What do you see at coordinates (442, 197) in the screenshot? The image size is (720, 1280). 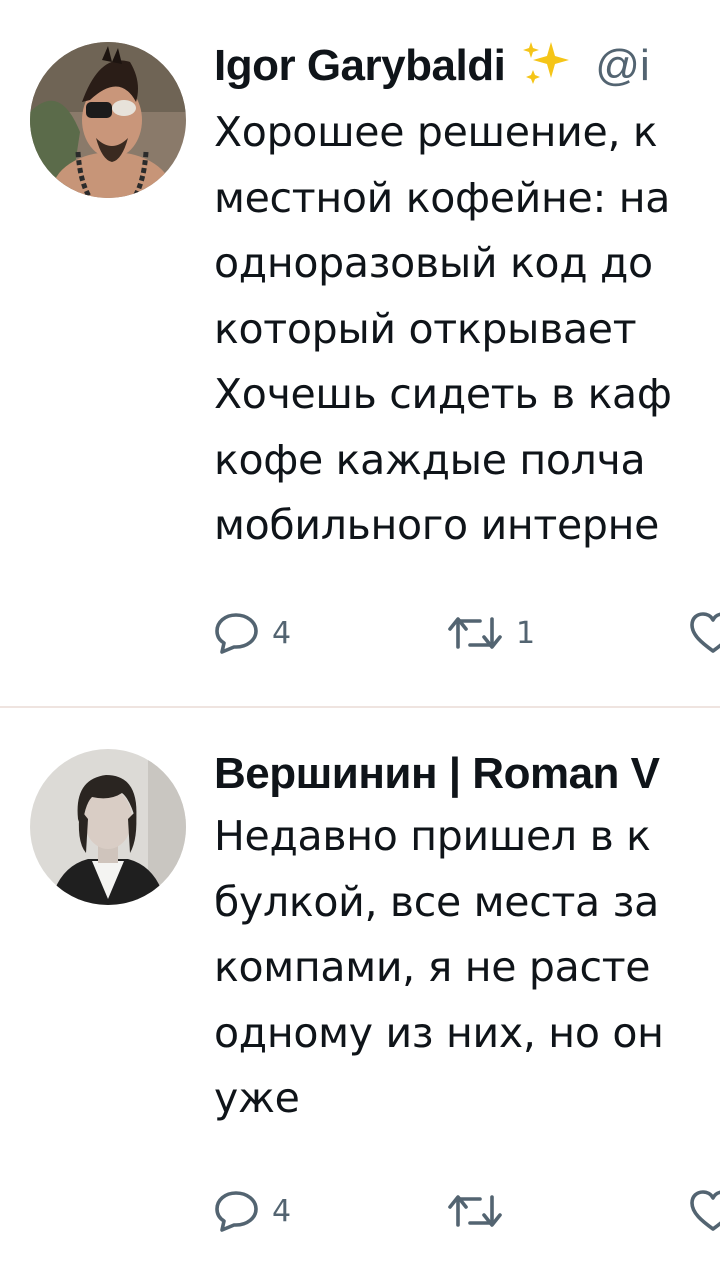 I see `tweet-text-line: местной кофейне: на` at bounding box center [442, 197].